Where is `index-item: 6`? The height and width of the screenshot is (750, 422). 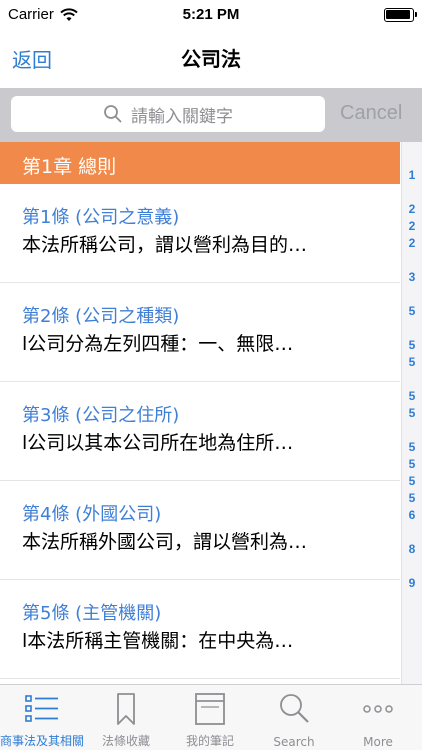 index-item: 6 is located at coordinates (412, 515).